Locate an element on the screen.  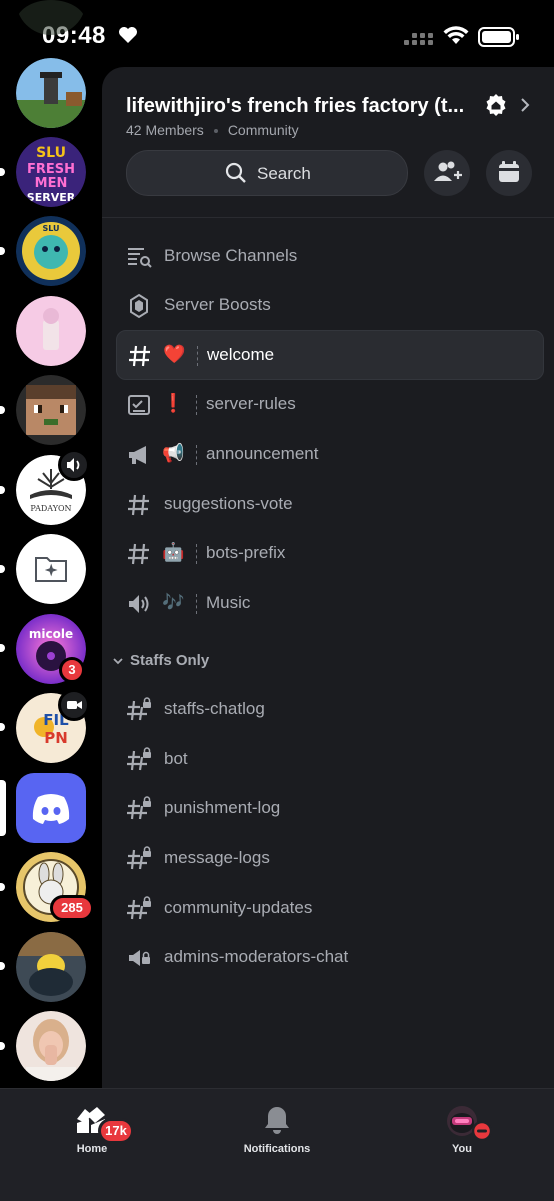
channel-name: message-logs is located at coordinates (217, 857).